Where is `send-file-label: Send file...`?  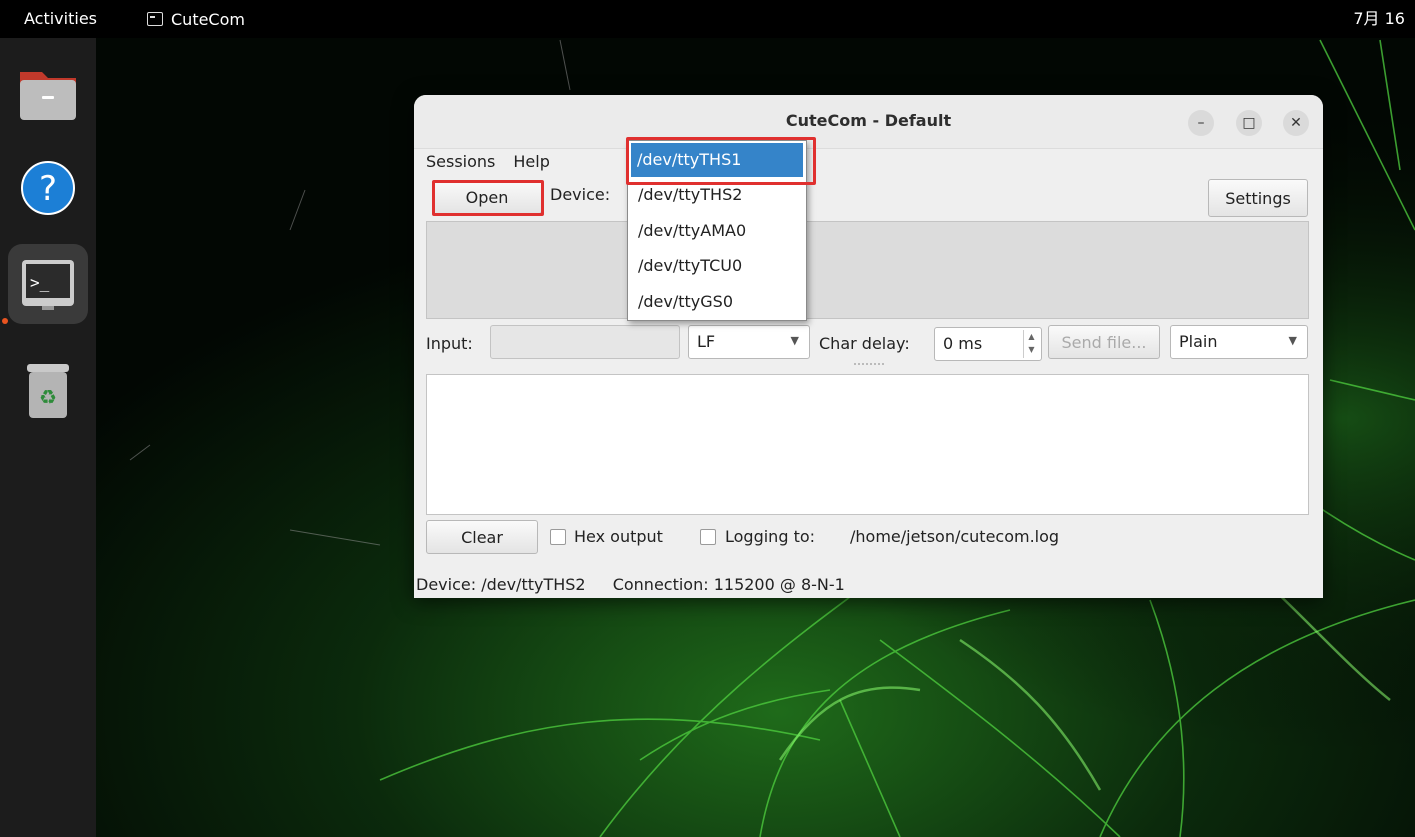
send-file-label: Send file... is located at coordinates (1104, 342).